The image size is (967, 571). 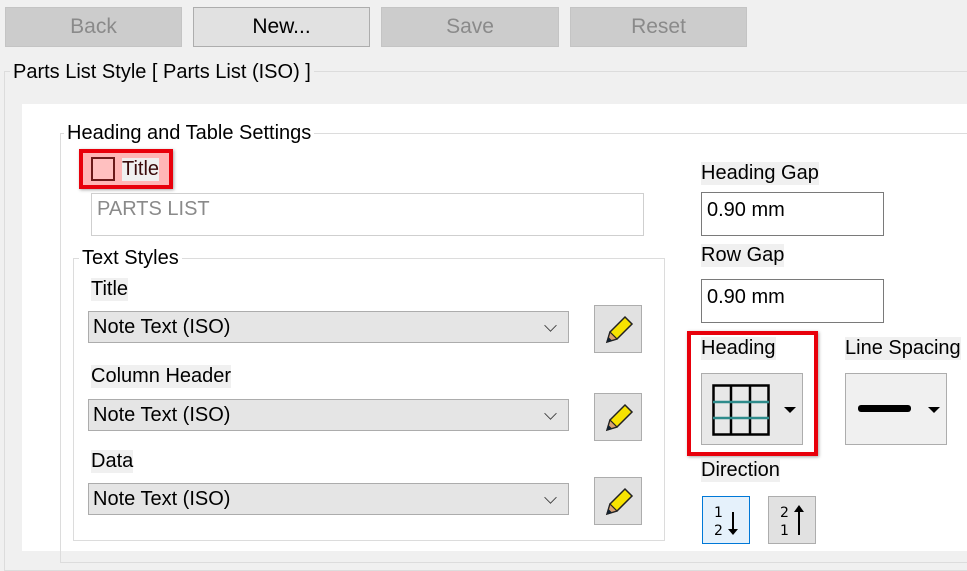 I want to click on title-style-select: Note Text (ISO), so click(x=328, y=327).